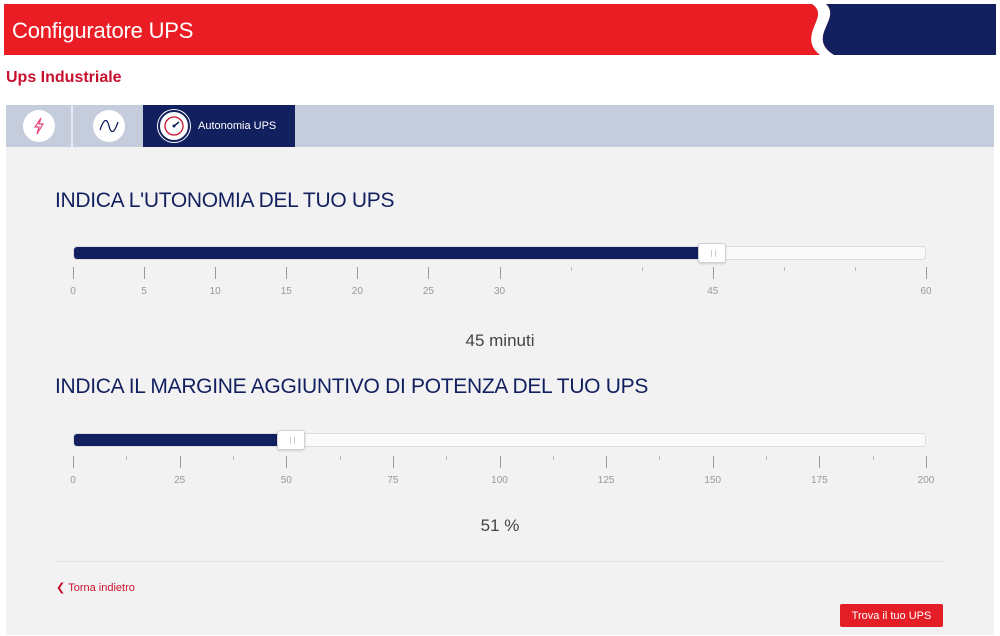 The width and height of the screenshot is (1000, 636). I want to click on tab-power, so click(39, 126).